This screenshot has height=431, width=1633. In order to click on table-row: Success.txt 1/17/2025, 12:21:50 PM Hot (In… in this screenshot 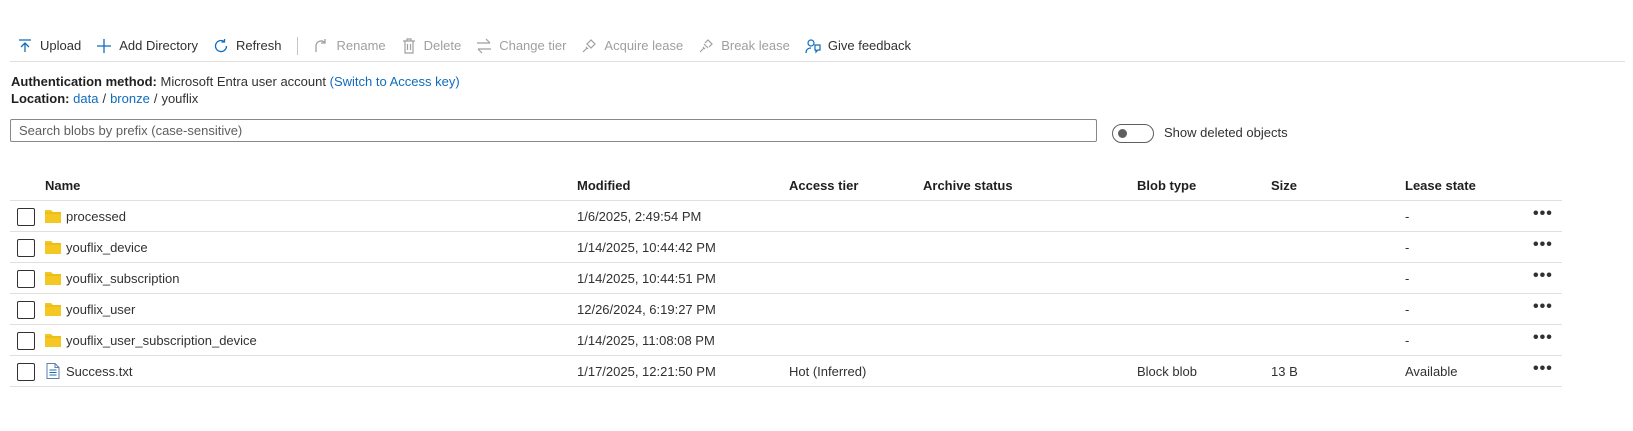, I will do `click(786, 371)`.